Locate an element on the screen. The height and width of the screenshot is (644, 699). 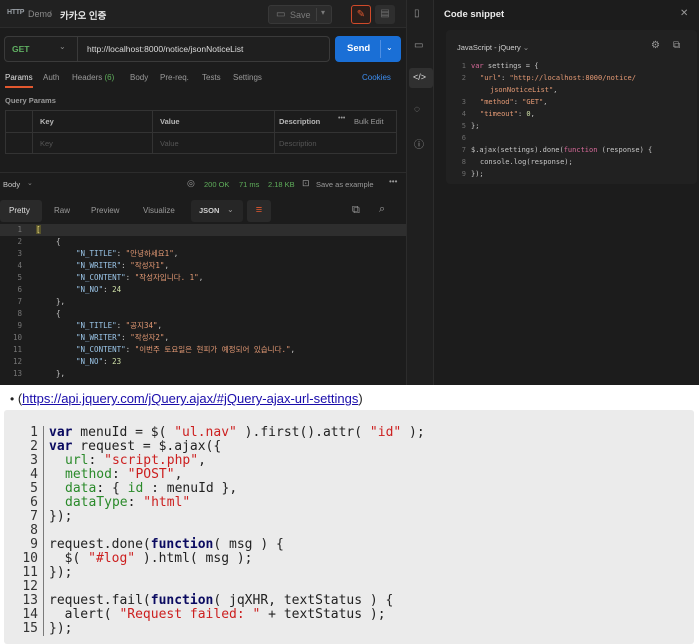
code-text: "N_WRITER": "작성자2", is located at coordinates (122, 338).